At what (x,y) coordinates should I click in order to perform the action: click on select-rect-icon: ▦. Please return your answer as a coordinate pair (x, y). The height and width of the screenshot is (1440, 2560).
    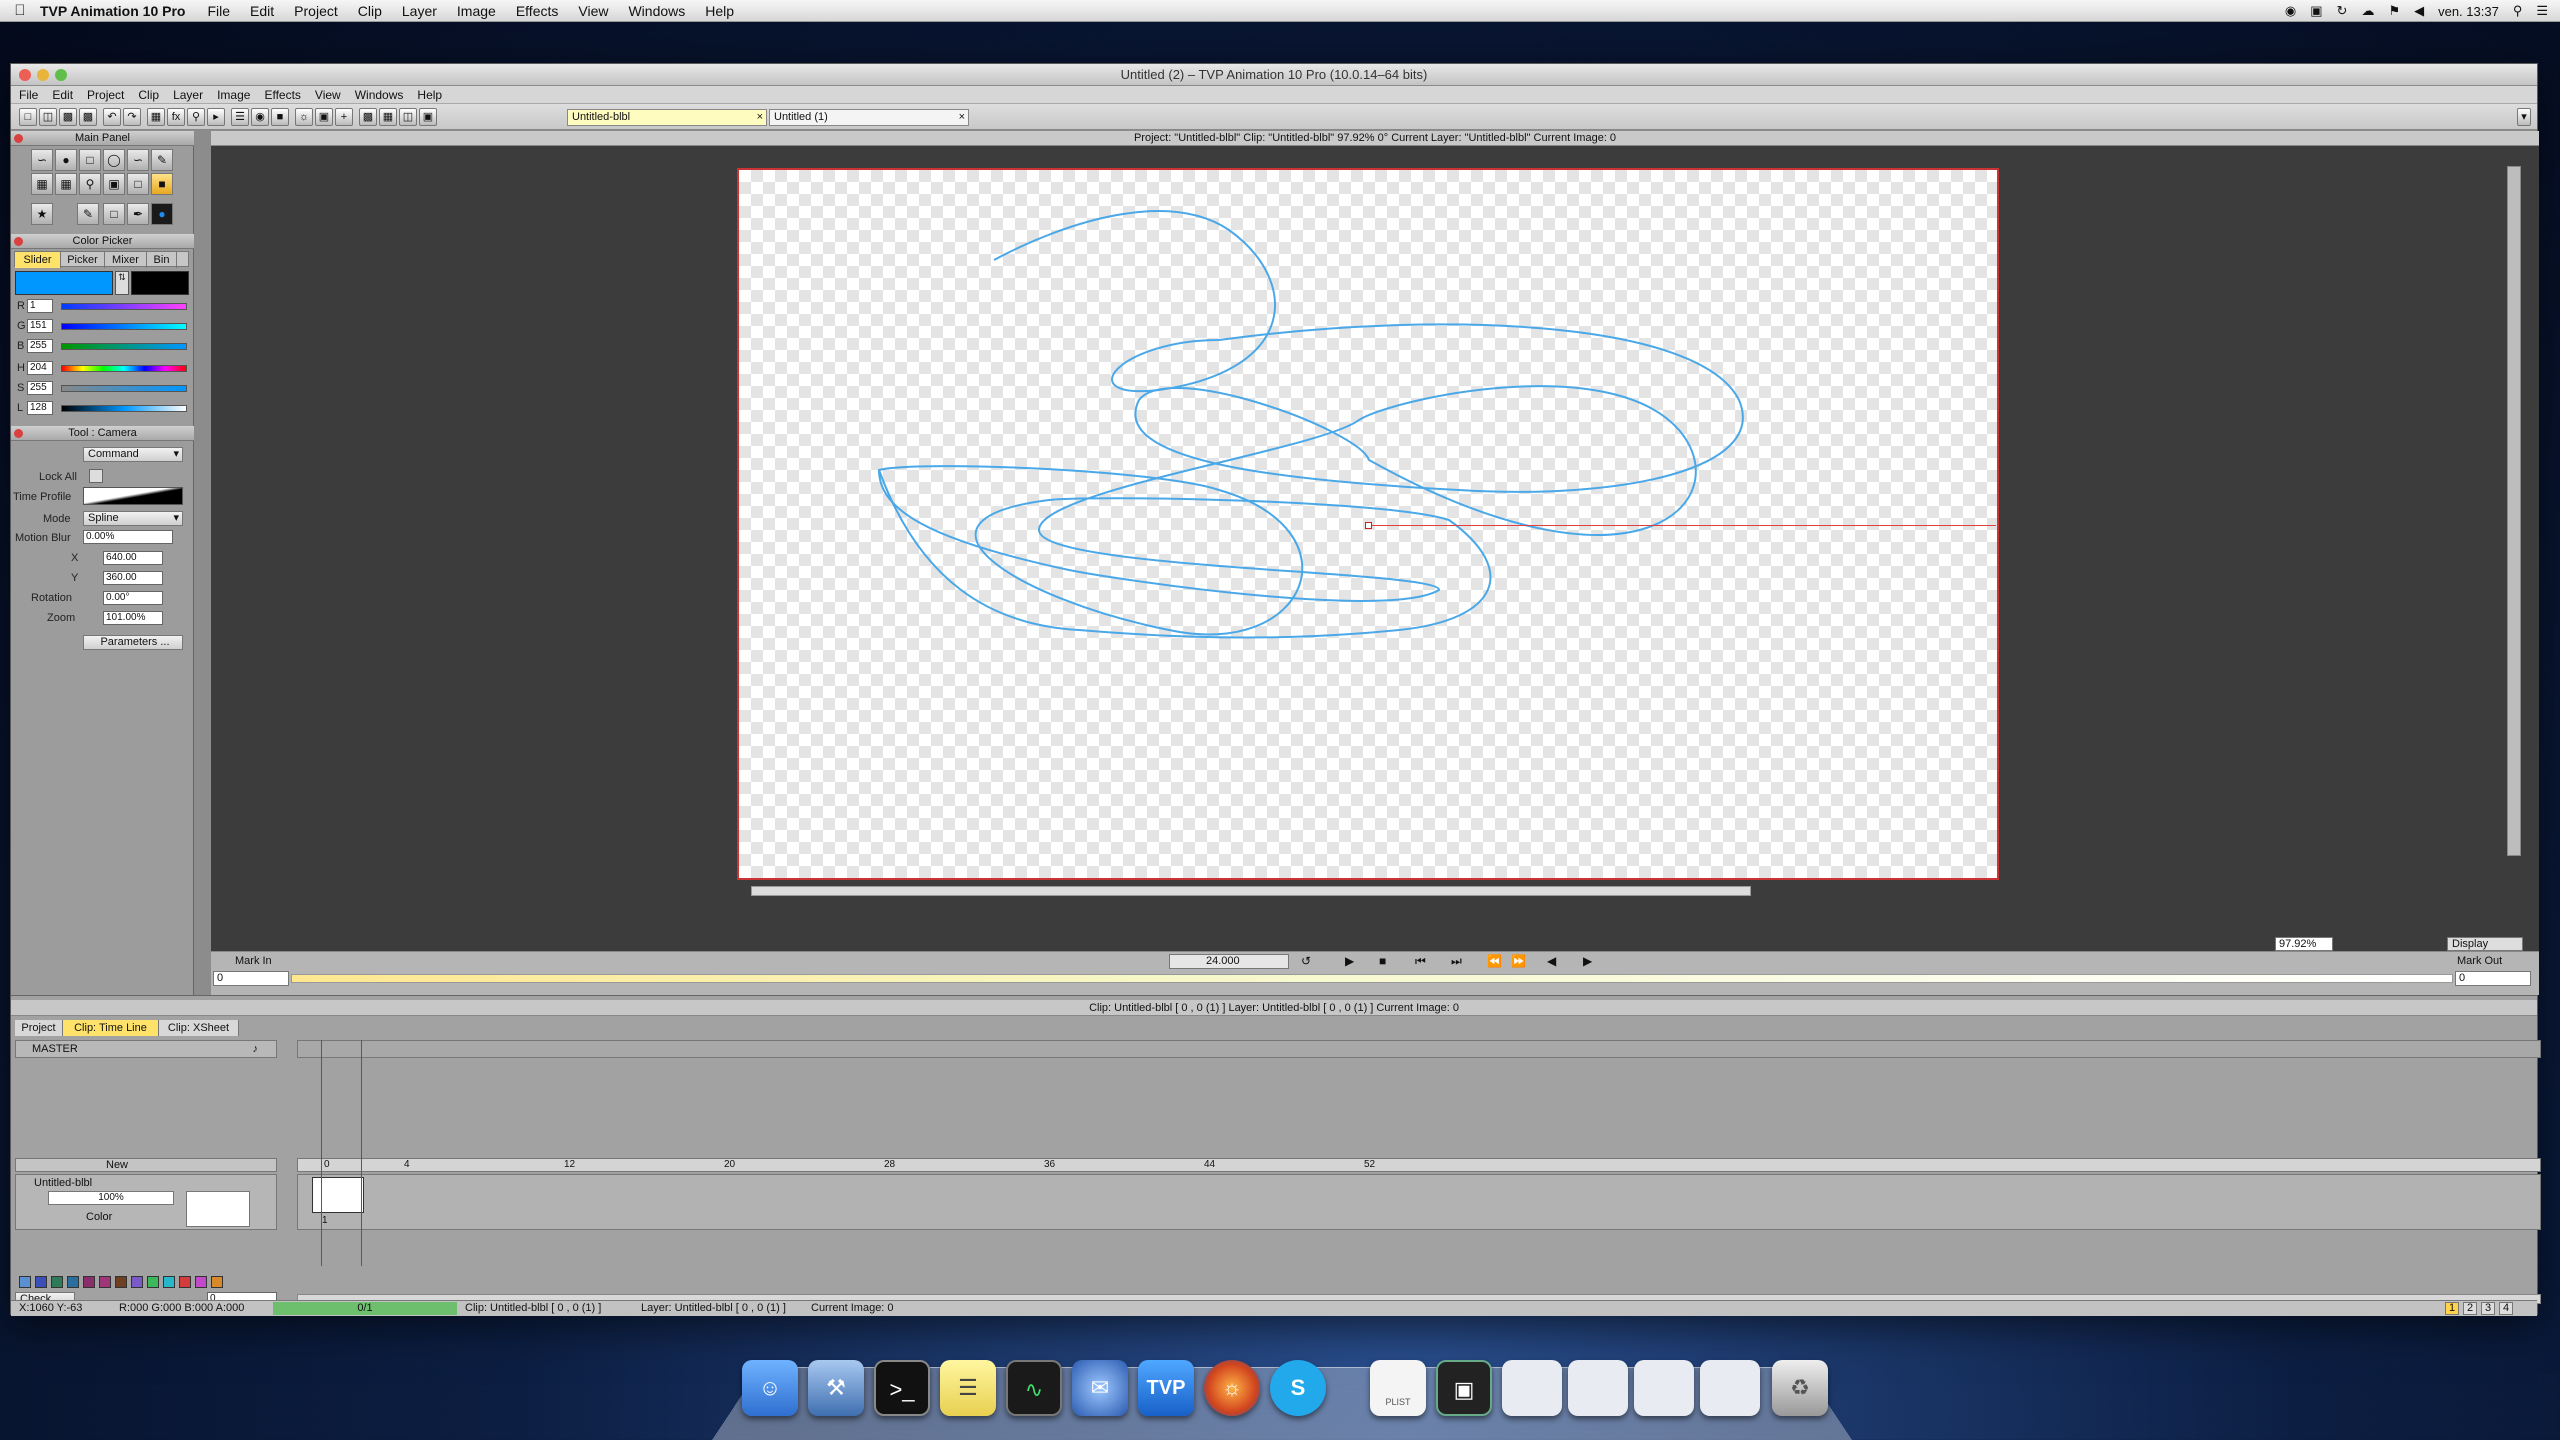
    Looking at the image, I should click on (42, 184).